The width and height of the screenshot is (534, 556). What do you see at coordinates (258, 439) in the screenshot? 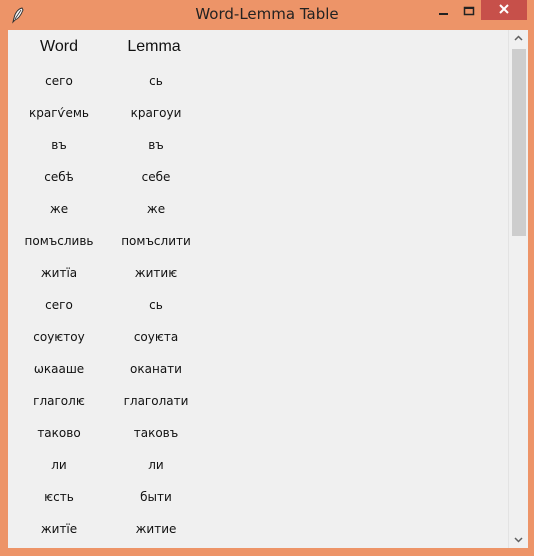
I see `table-row: таково таковъ` at bounding box center [258, 439].